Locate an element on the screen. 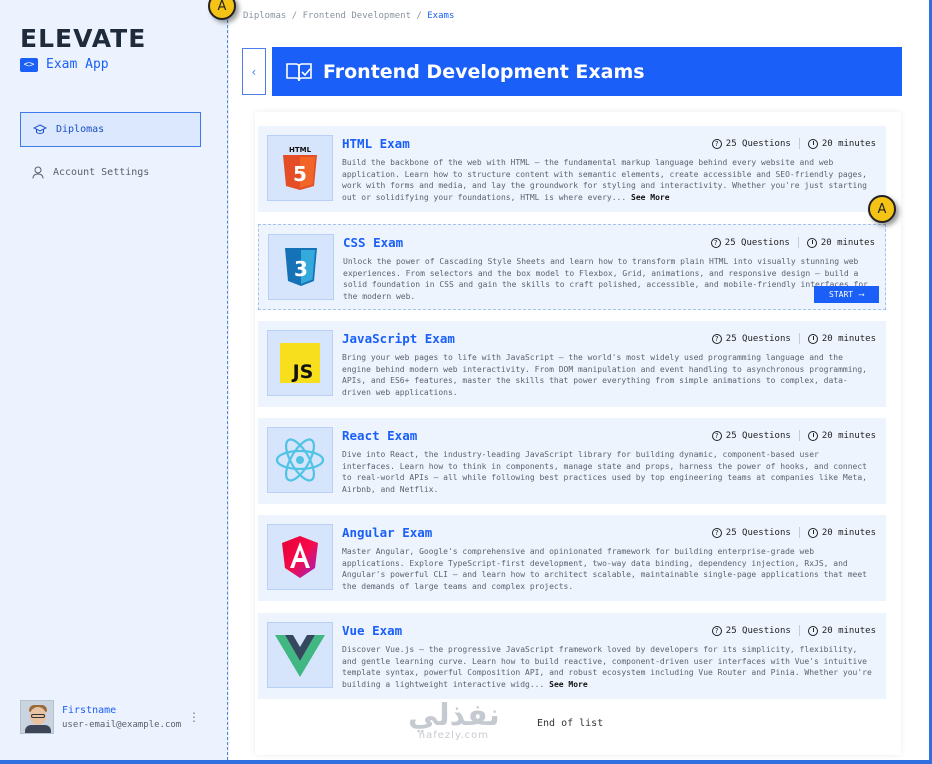  svg-text: HTML is located at coordinates (300, 150).